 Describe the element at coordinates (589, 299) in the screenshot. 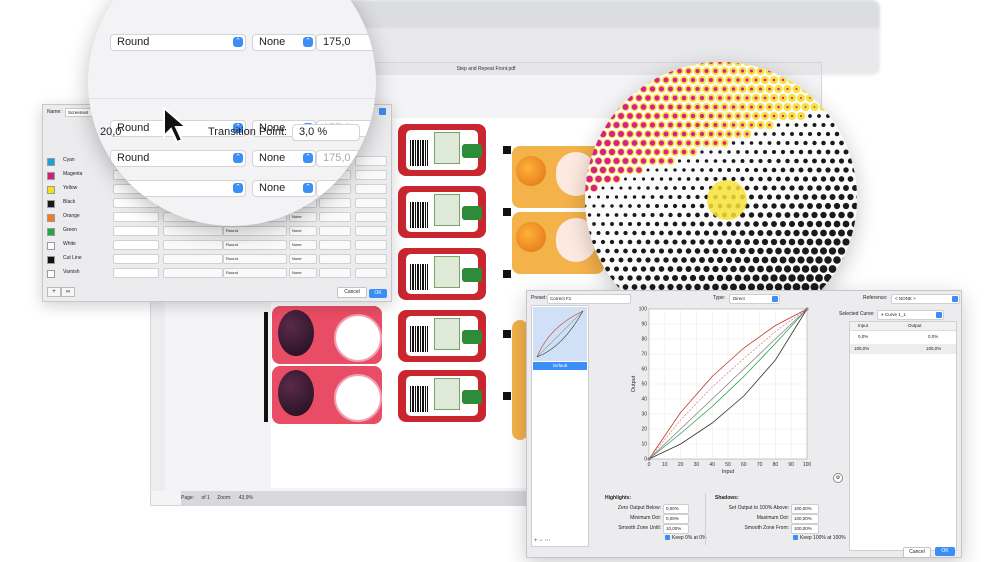

I see `preset-field: Correct F1` at that location.